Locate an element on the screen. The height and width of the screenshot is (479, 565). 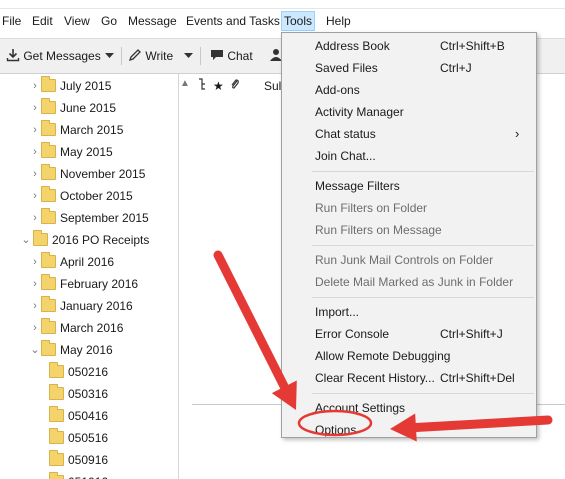
get-messages-button: Get Messages is located at coordinates (53, 56).